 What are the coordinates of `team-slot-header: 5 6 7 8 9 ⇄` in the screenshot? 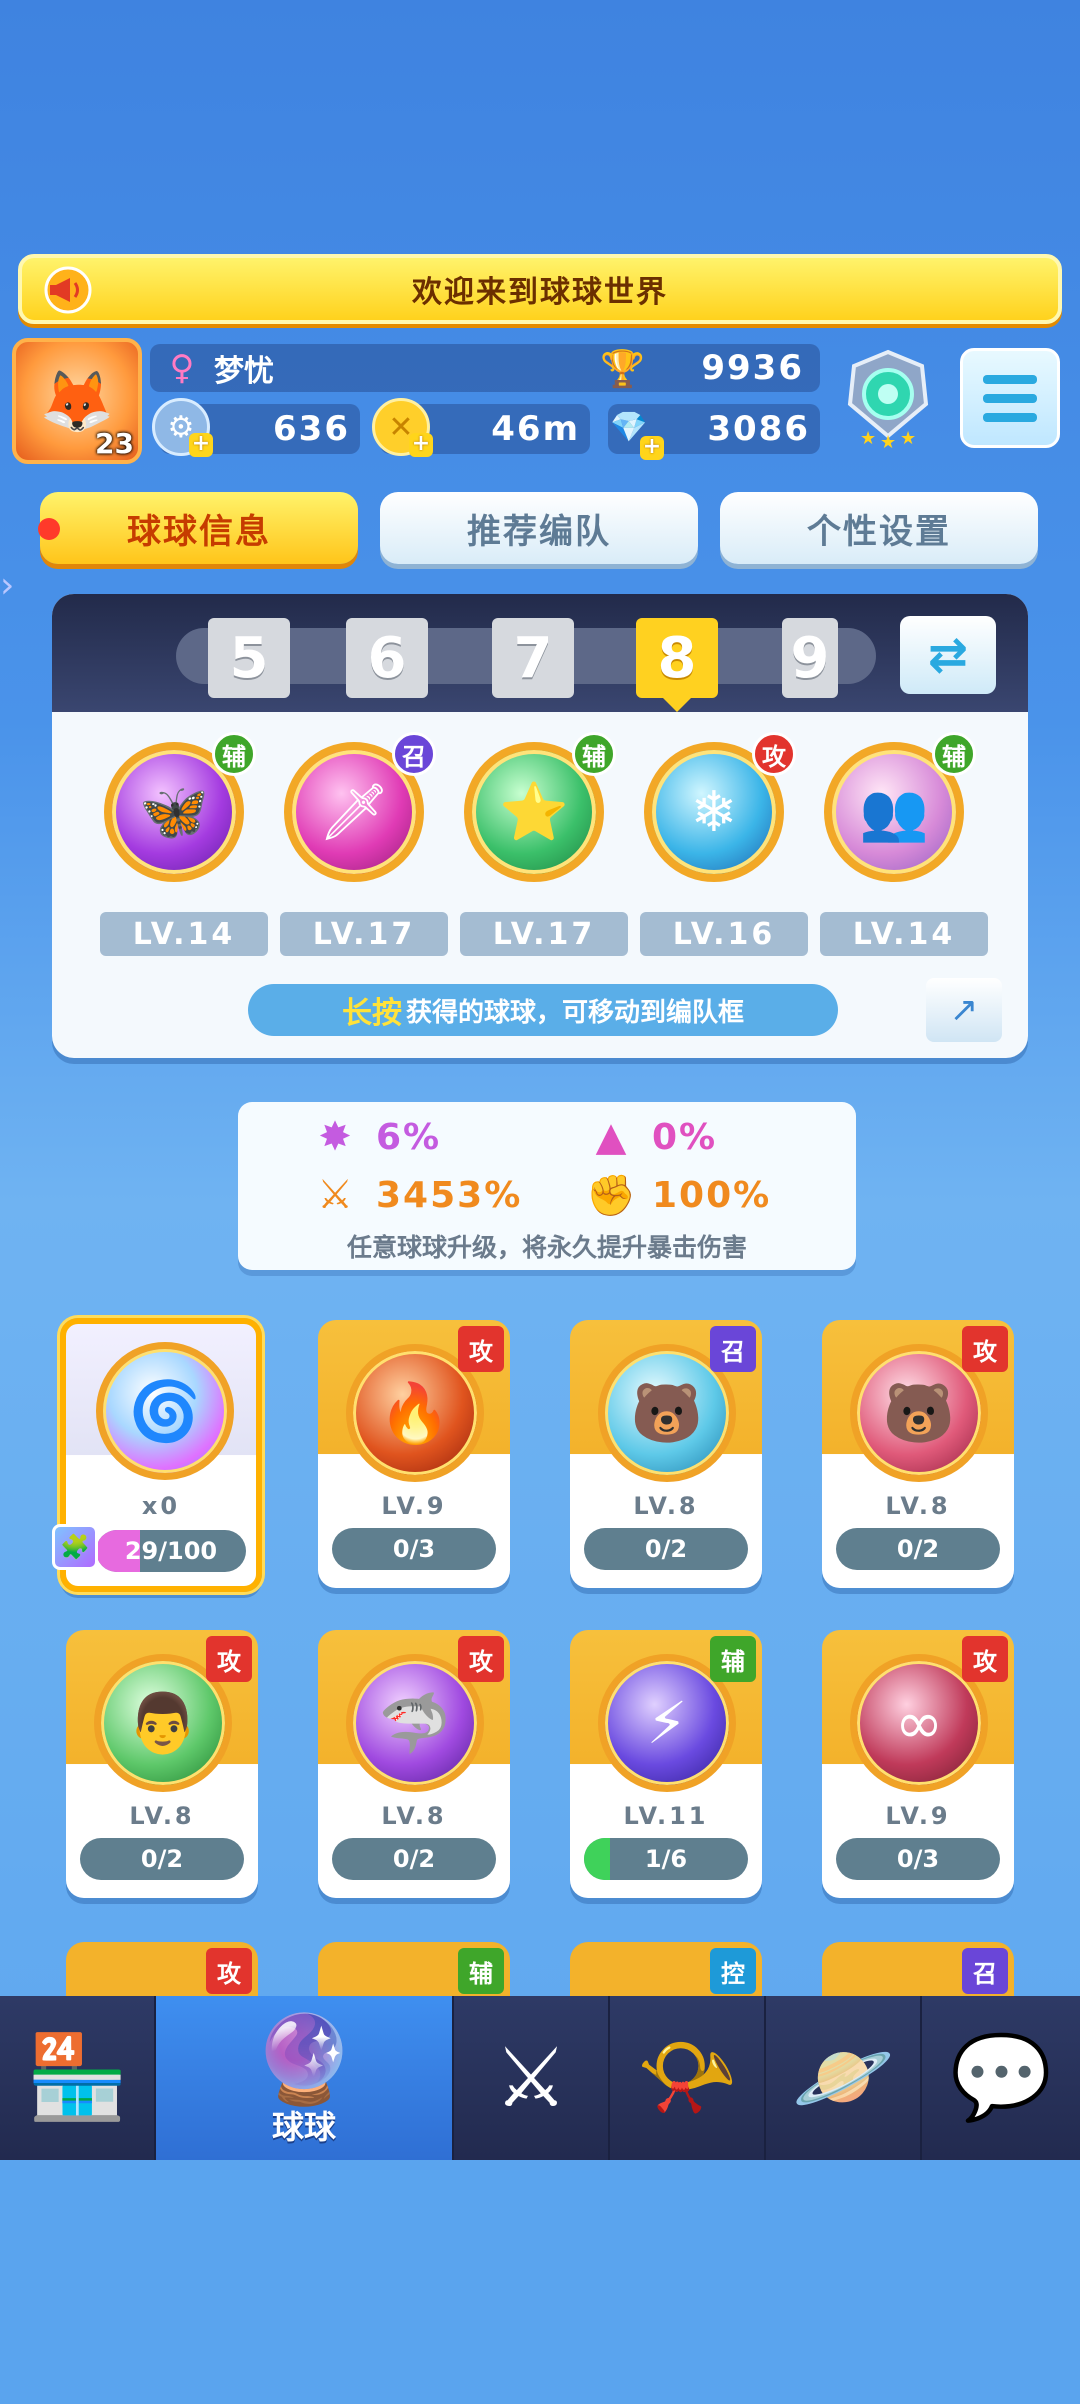 It's located at (540, 653).